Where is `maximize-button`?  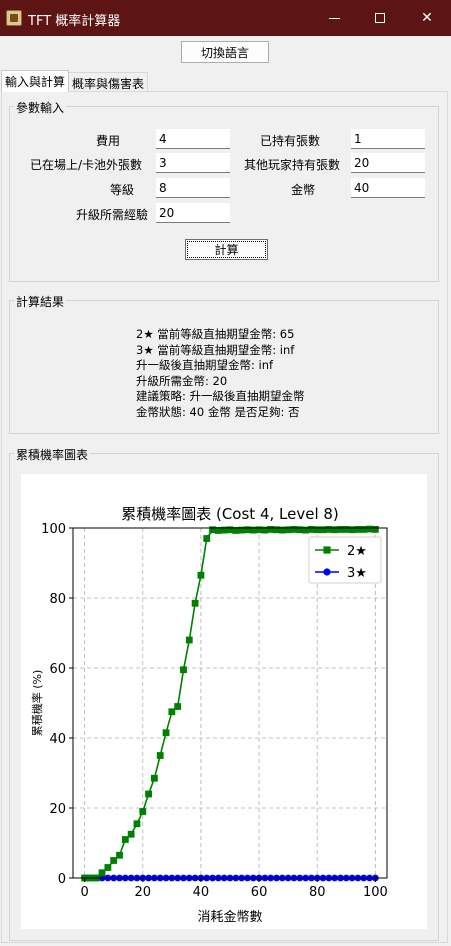 maximize-button is located at coordinates (380, 18).